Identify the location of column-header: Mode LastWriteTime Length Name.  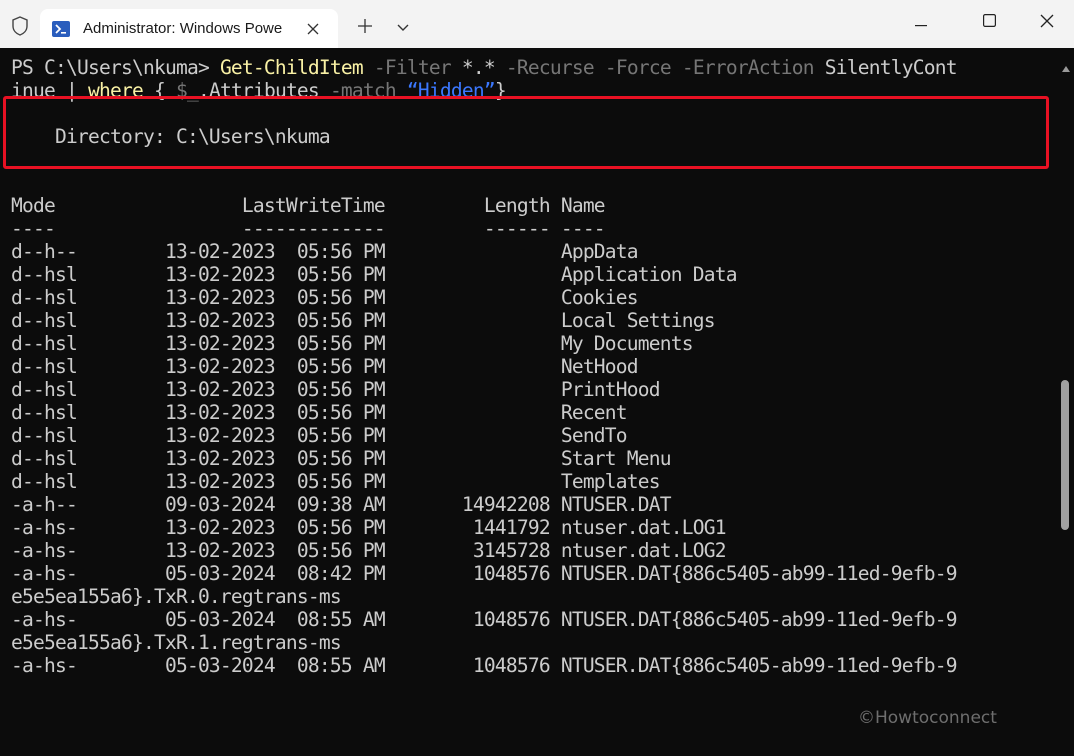
(308, 205).